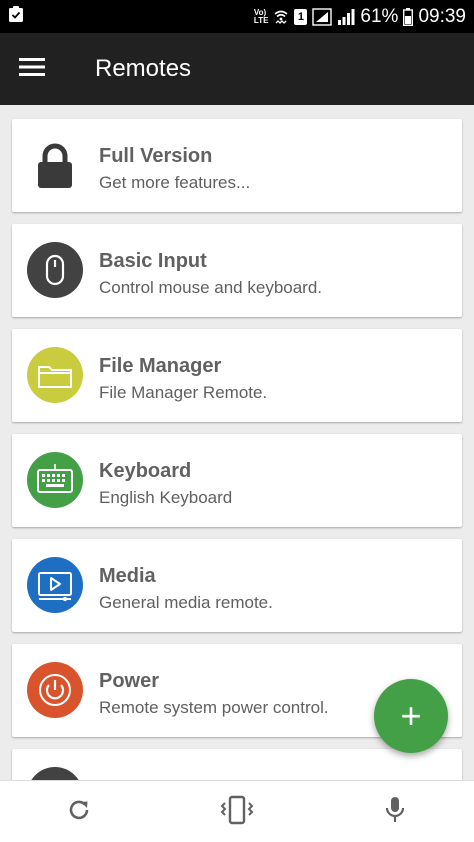 The width and height of the screenshot is (474, 842). I want to click on page-title: Remotes, so click(143, 68).